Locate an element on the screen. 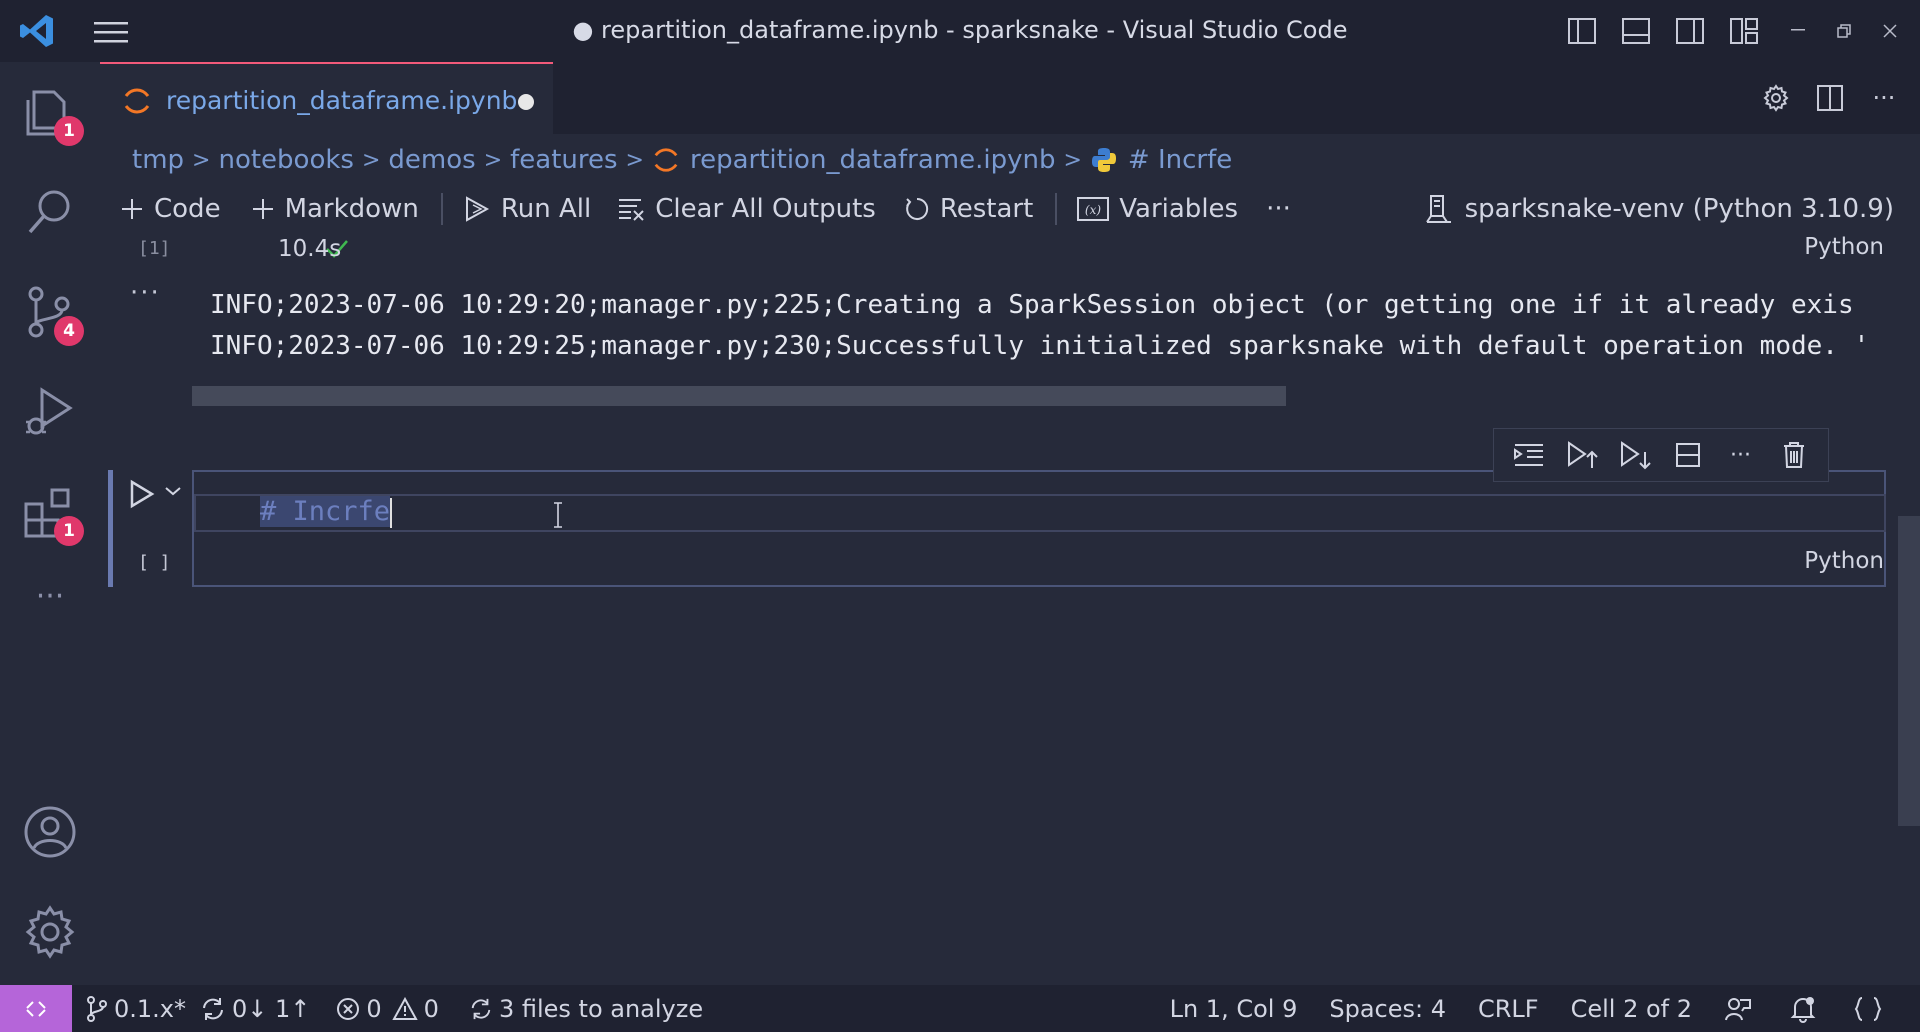  git-branch-icon is located at coordinates (97, 1008).